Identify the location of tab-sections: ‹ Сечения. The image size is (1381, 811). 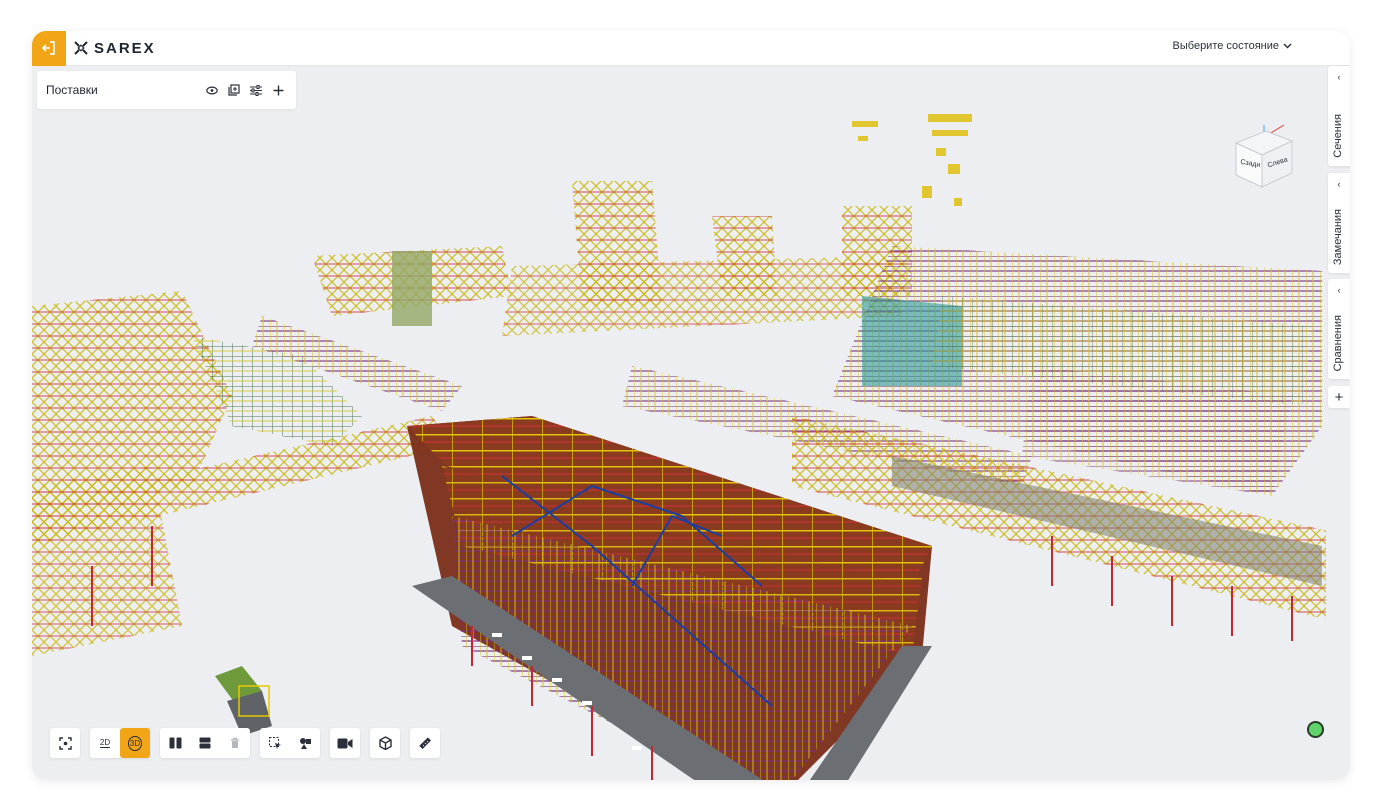
(1339, 116).